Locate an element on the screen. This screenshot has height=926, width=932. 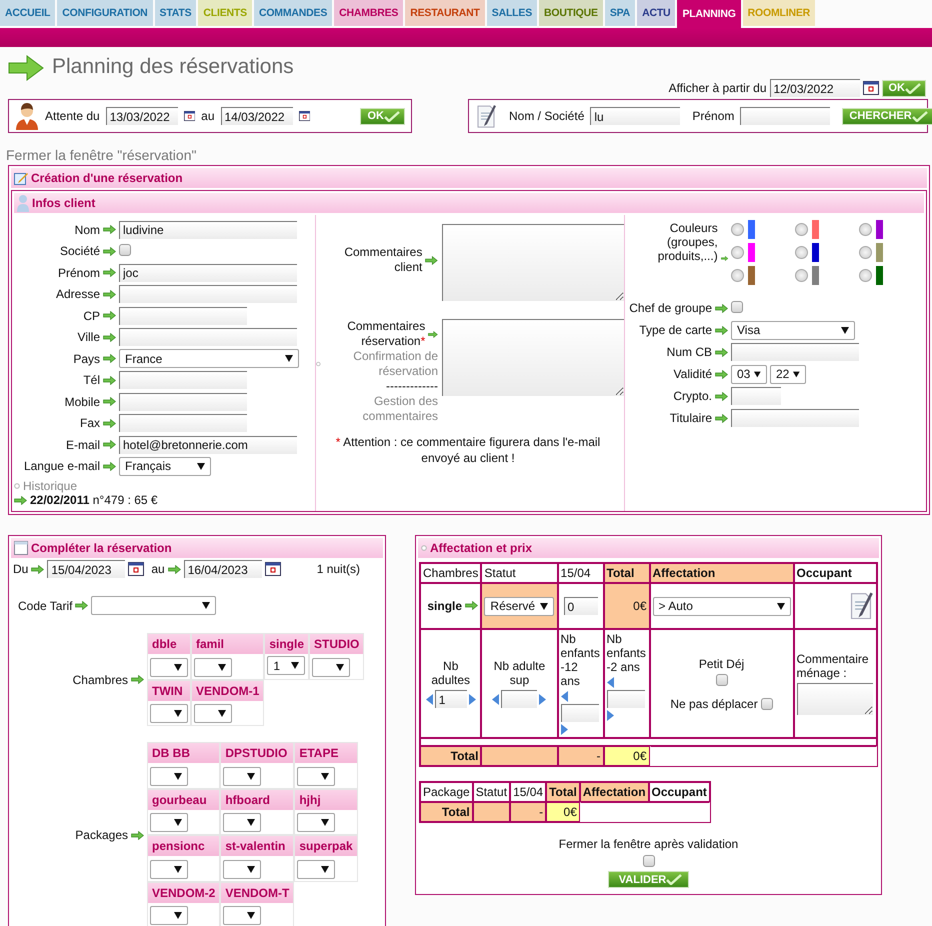
select-field: 22 is located at coordinates (788, 374).